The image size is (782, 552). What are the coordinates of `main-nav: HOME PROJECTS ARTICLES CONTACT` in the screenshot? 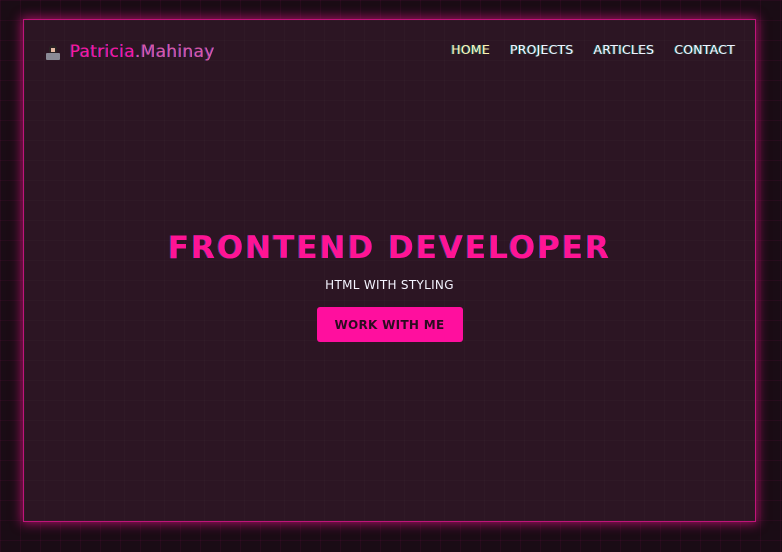 It's located at (593, 49).